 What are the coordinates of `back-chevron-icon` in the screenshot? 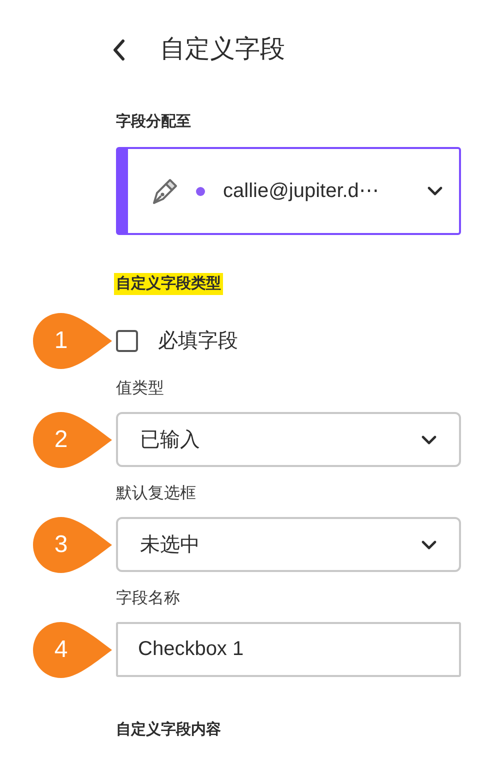 It's located at (119, 50).